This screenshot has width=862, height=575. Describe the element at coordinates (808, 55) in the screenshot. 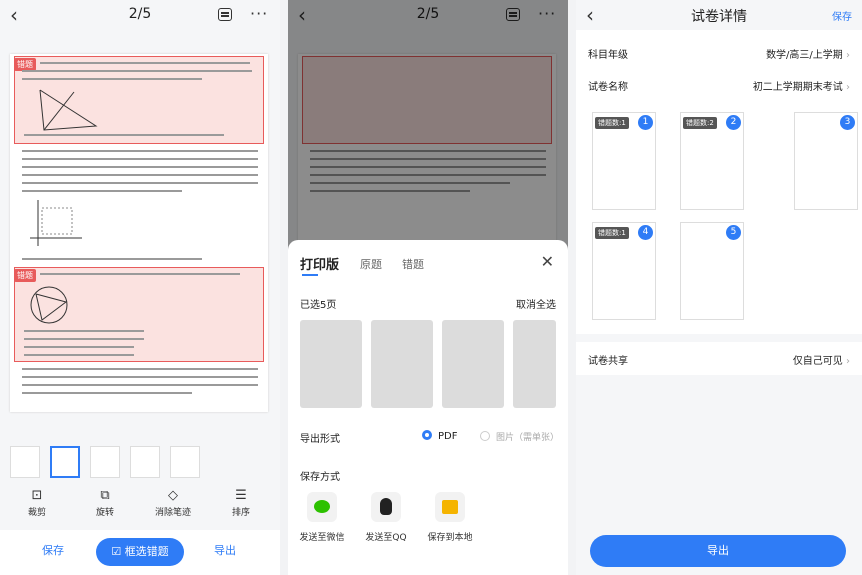

I see `subject-grade-value: 数学/高三/上学期 ›` at that location.